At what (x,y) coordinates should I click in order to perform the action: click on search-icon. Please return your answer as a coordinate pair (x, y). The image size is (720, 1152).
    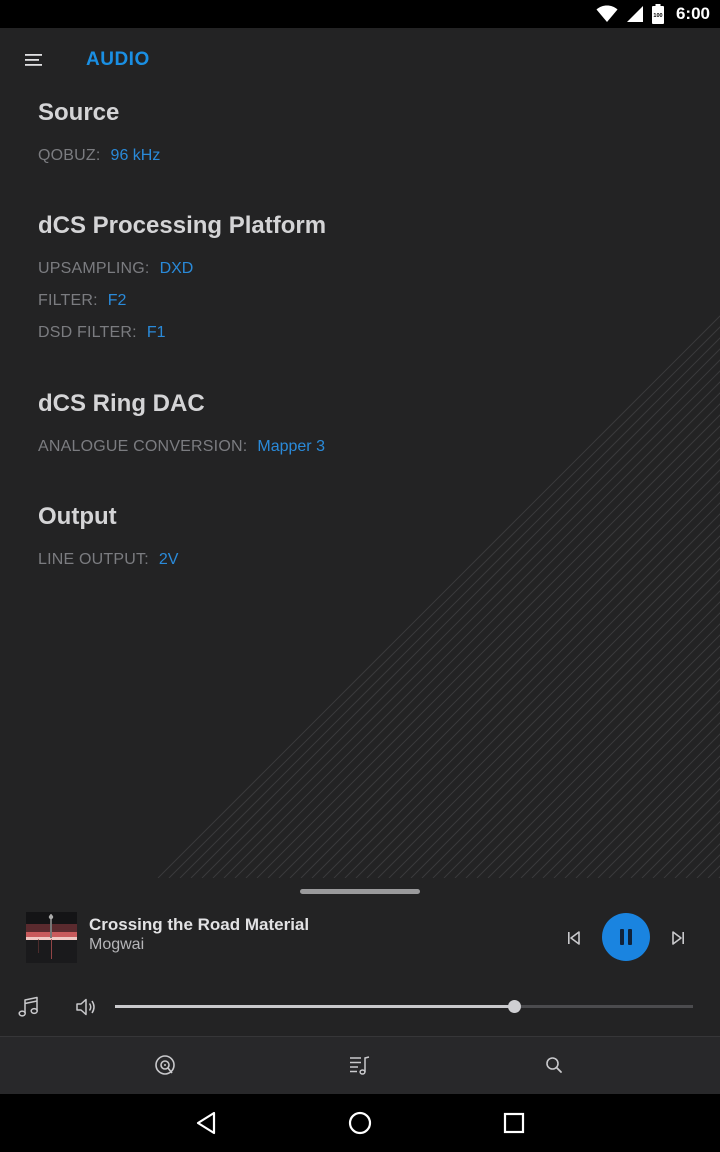
    Looking at the image, I should click on (554, 1065).